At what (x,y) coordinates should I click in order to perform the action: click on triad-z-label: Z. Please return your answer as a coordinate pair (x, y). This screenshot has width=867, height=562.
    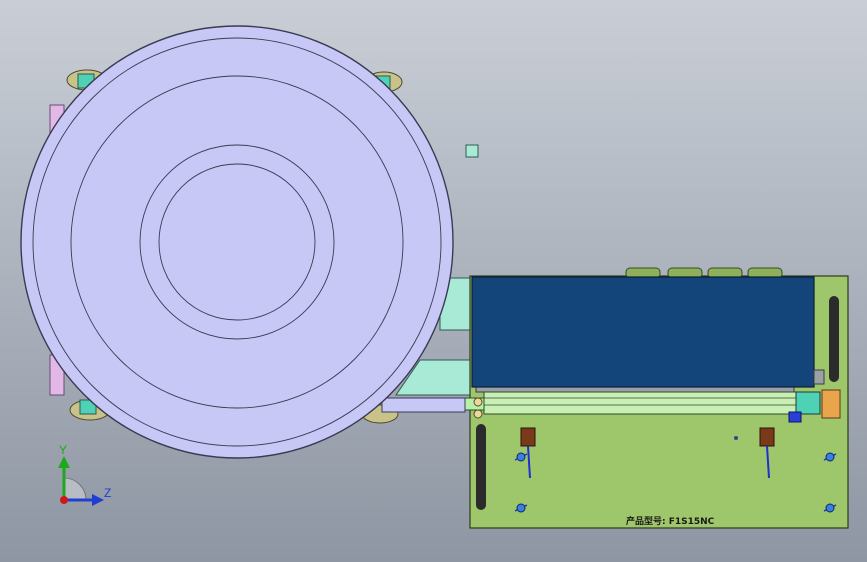
    Looking at the image, I should click on (107, 493).